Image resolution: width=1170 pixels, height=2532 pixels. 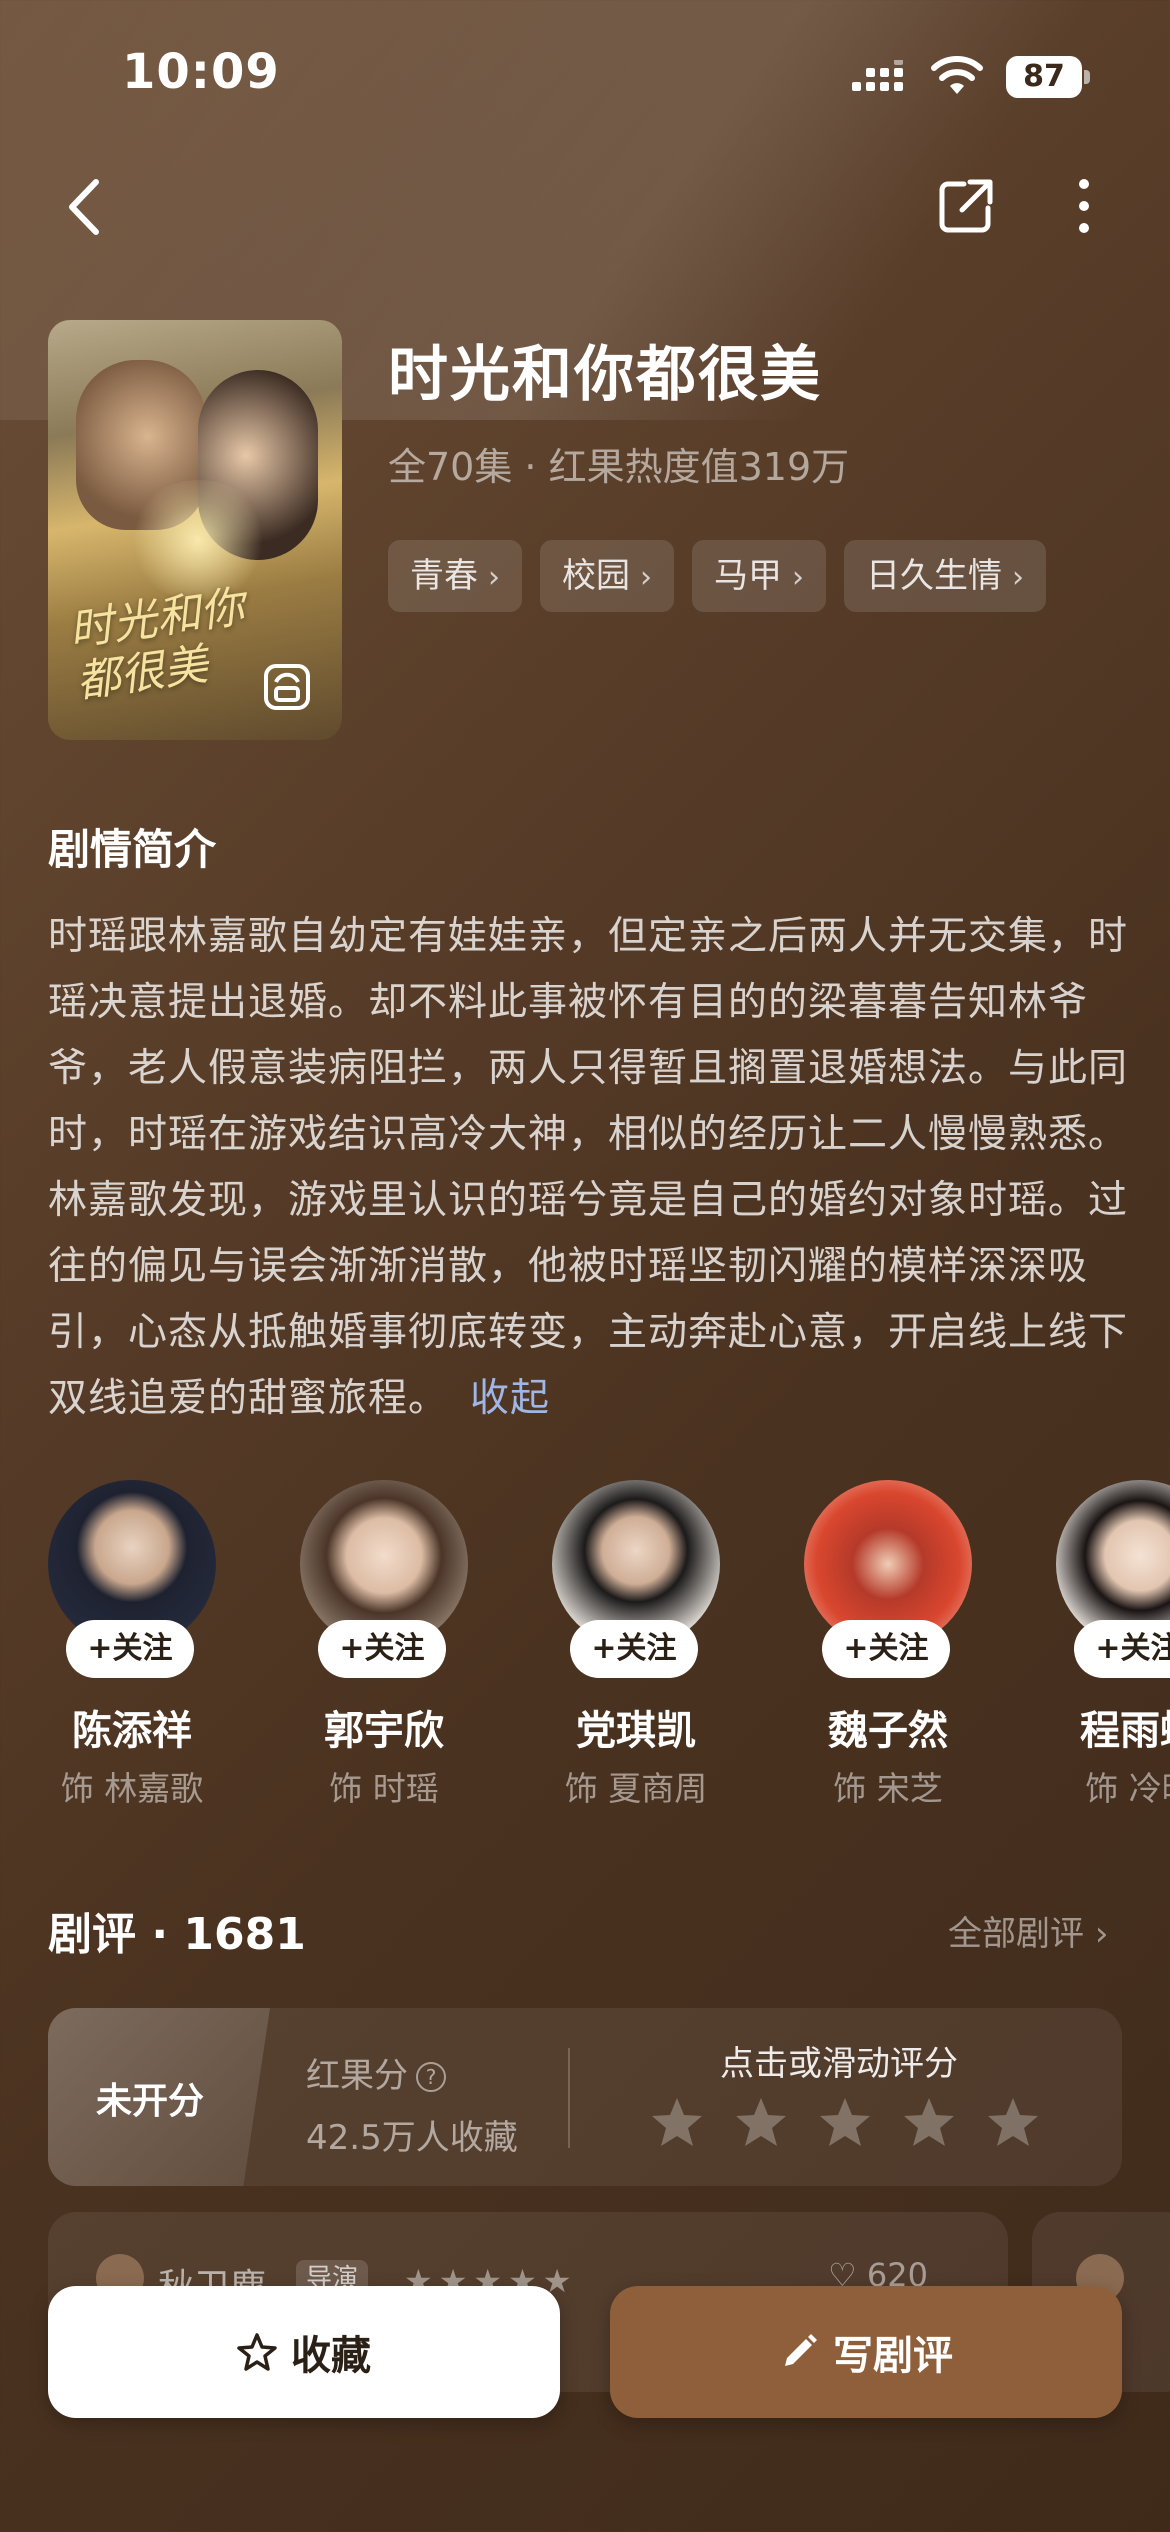 I want to click on all-reviews-label: 全部剧评, so click(x=1016, y=1934).